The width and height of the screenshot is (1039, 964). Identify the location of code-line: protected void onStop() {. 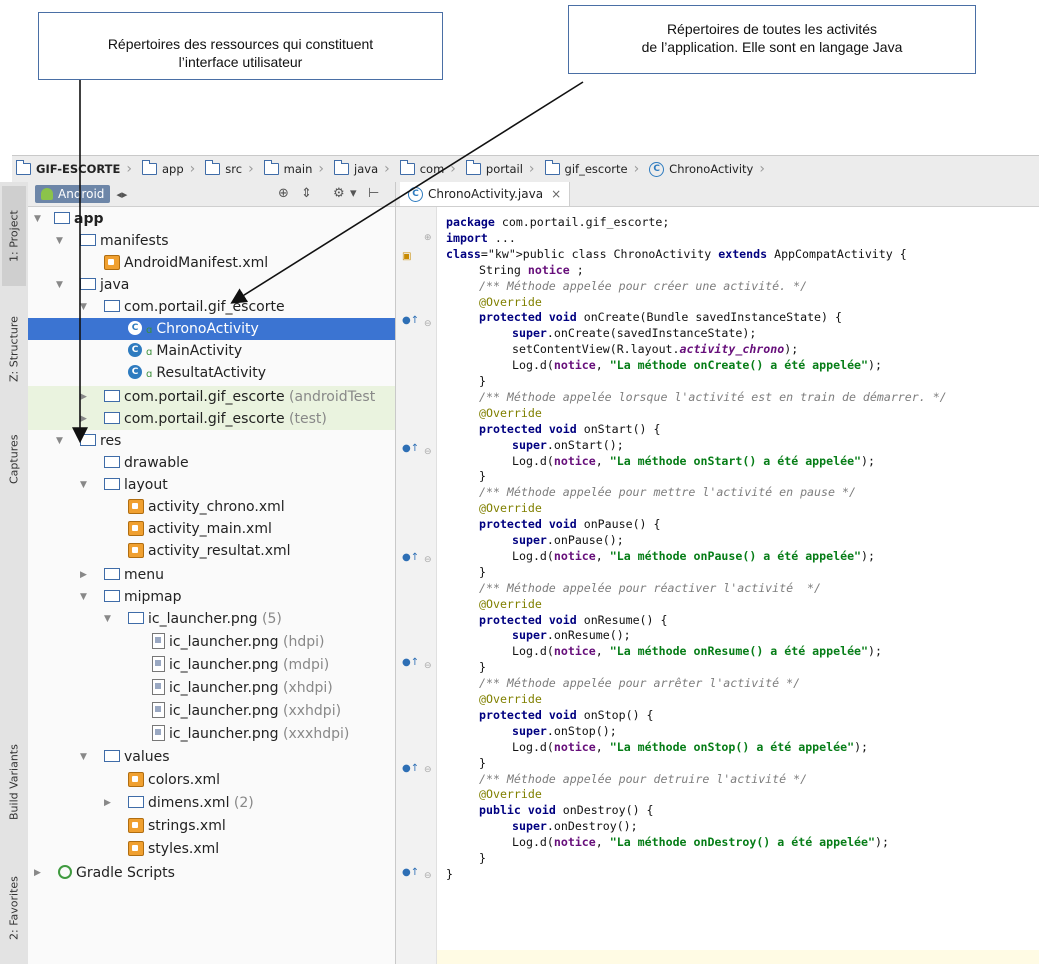
(566, 714).